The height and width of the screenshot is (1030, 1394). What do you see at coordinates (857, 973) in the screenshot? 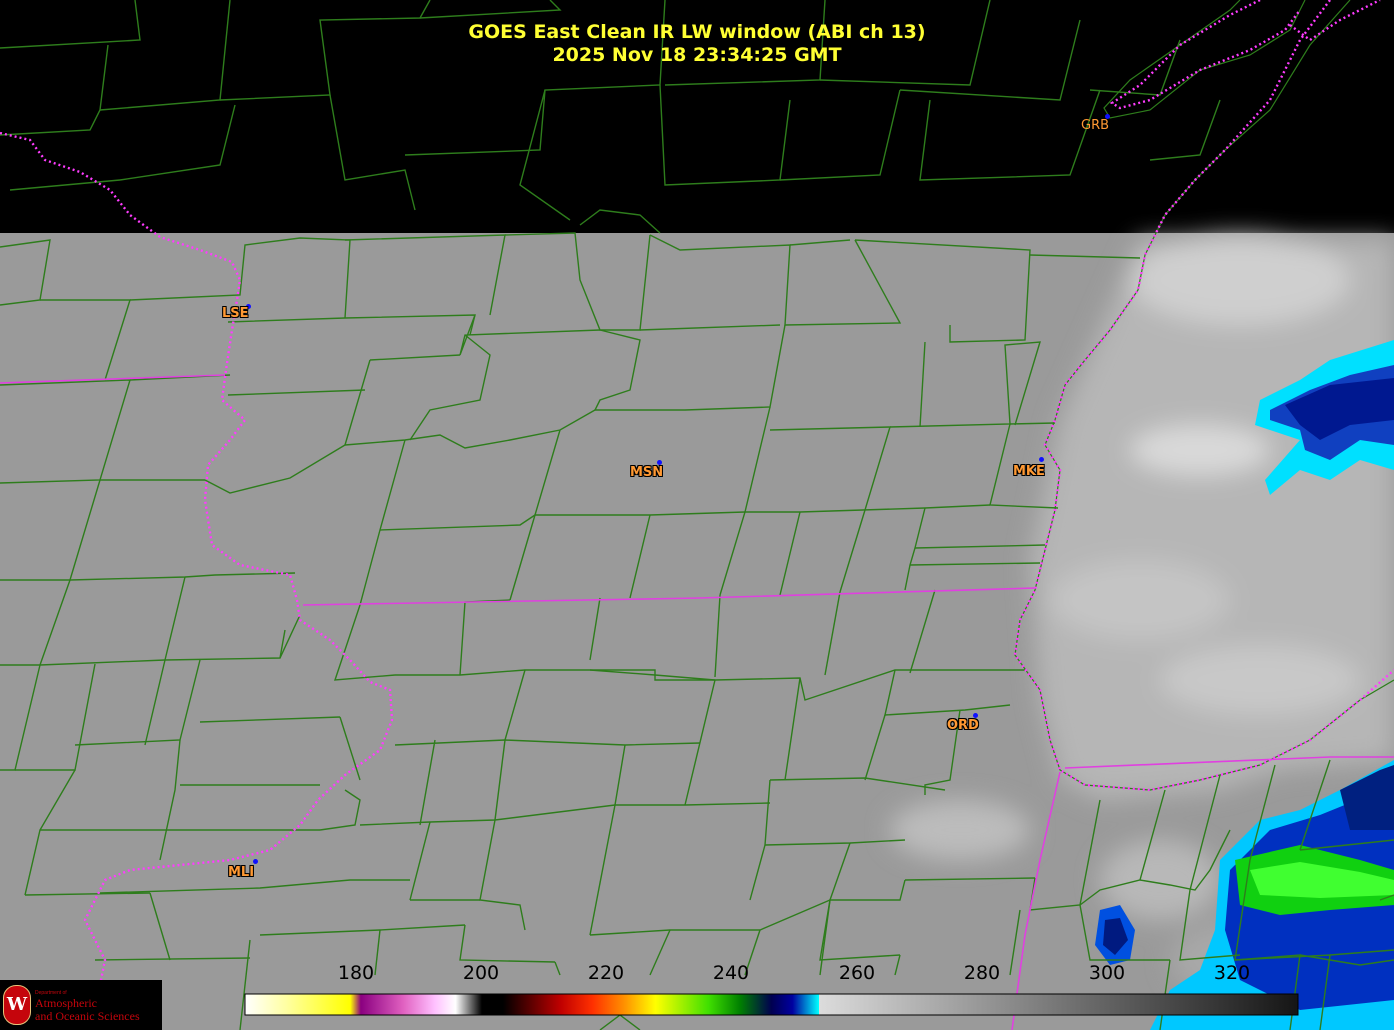
I see `colorbar-tick: 260` at bounding box center [857, 973].